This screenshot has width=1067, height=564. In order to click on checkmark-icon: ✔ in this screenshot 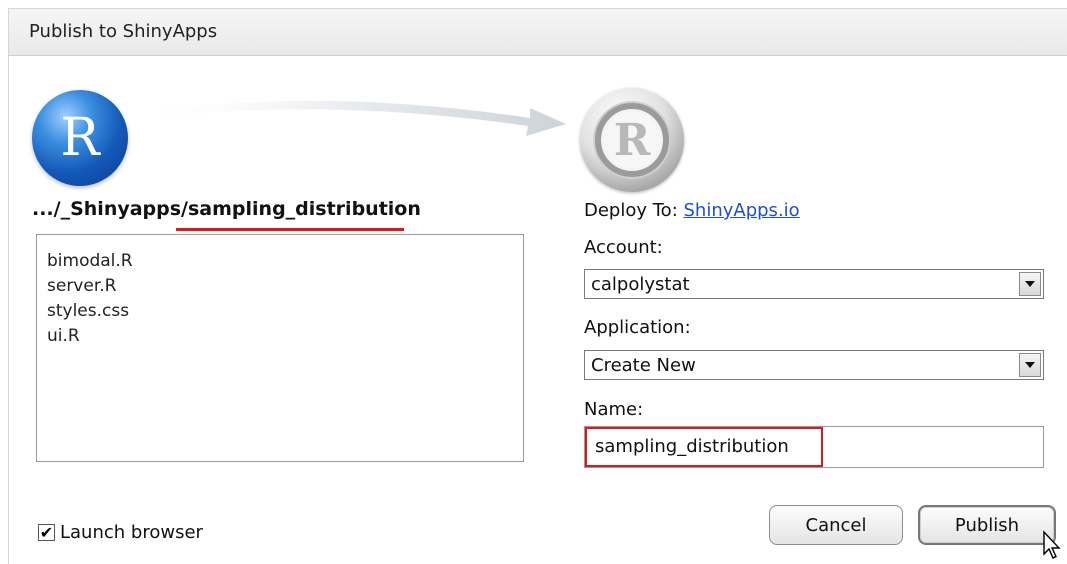, I will do `click(46, 532)`.